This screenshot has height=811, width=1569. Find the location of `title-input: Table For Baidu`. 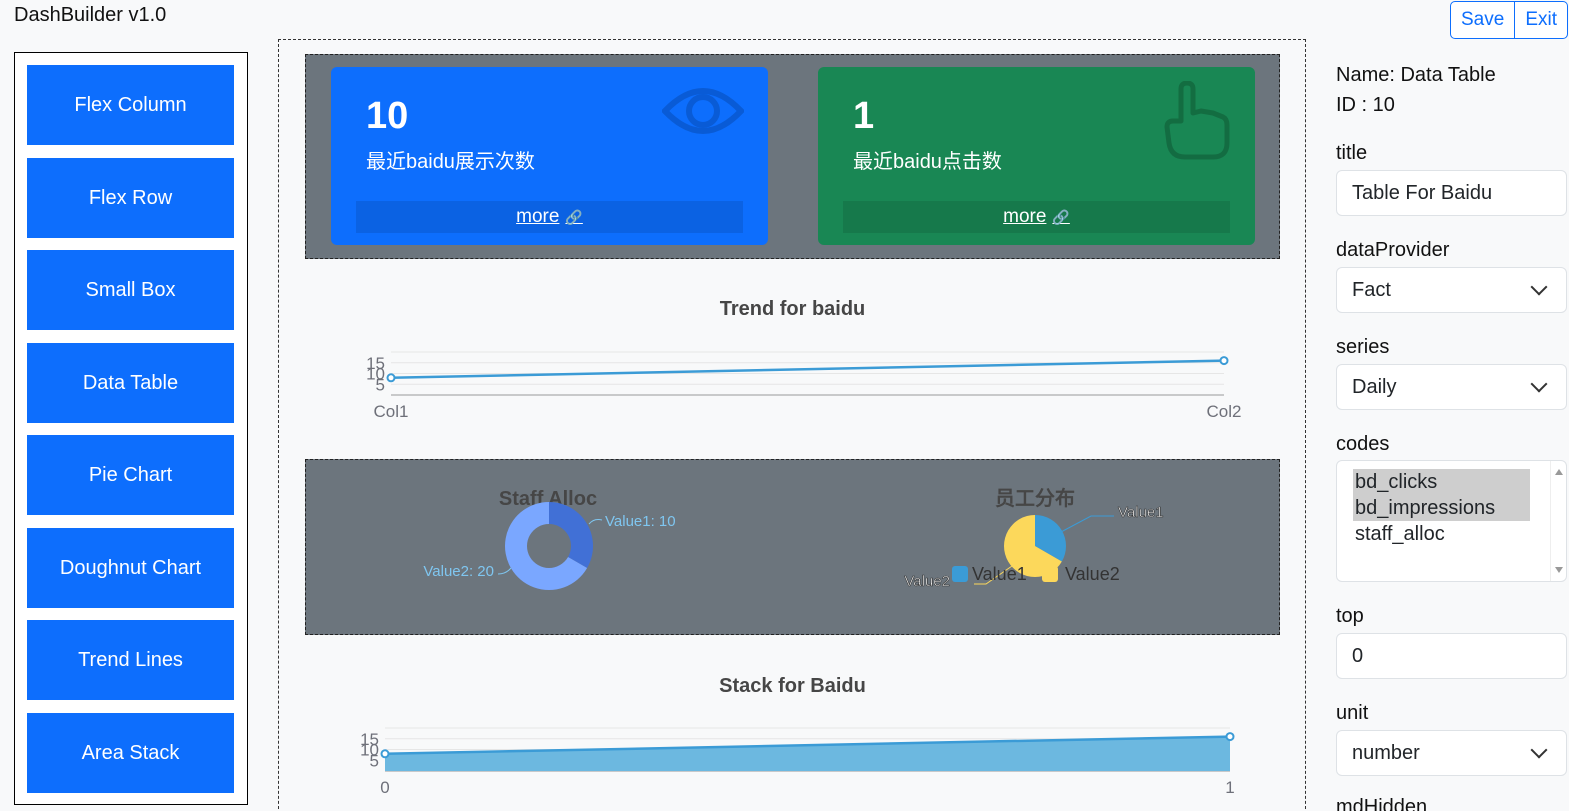

title-input: Table For Baidu is located at coordinates (1451, 193).